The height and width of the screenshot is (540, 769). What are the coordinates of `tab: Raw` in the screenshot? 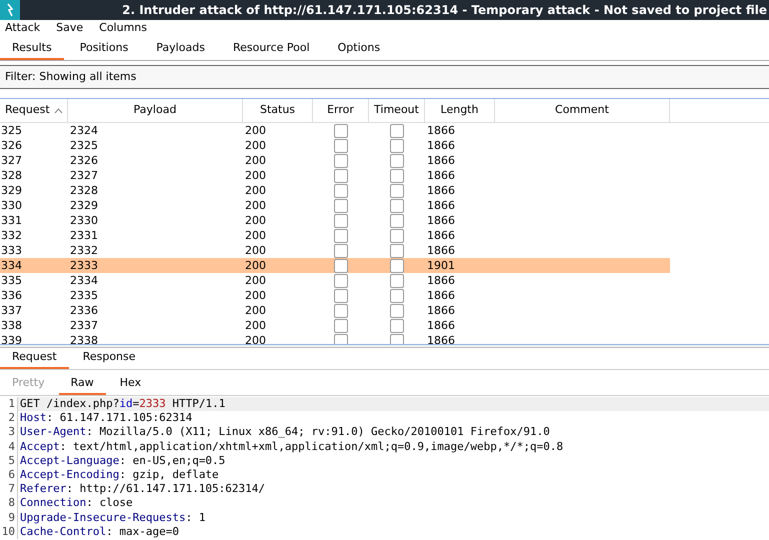 It's located at (82, 384).